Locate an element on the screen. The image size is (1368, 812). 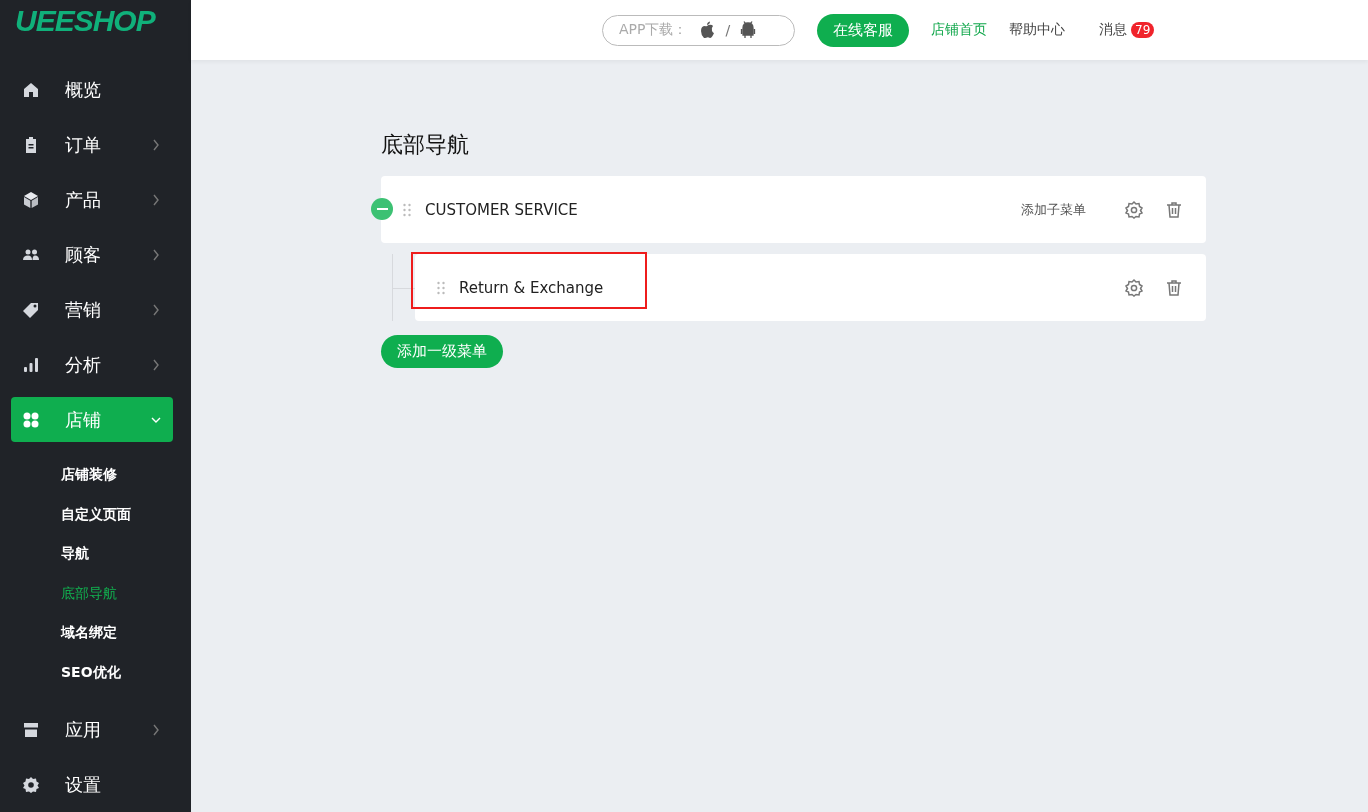
add-submenu-link: 添加子菜单 is located at coordinates (1053, 209).